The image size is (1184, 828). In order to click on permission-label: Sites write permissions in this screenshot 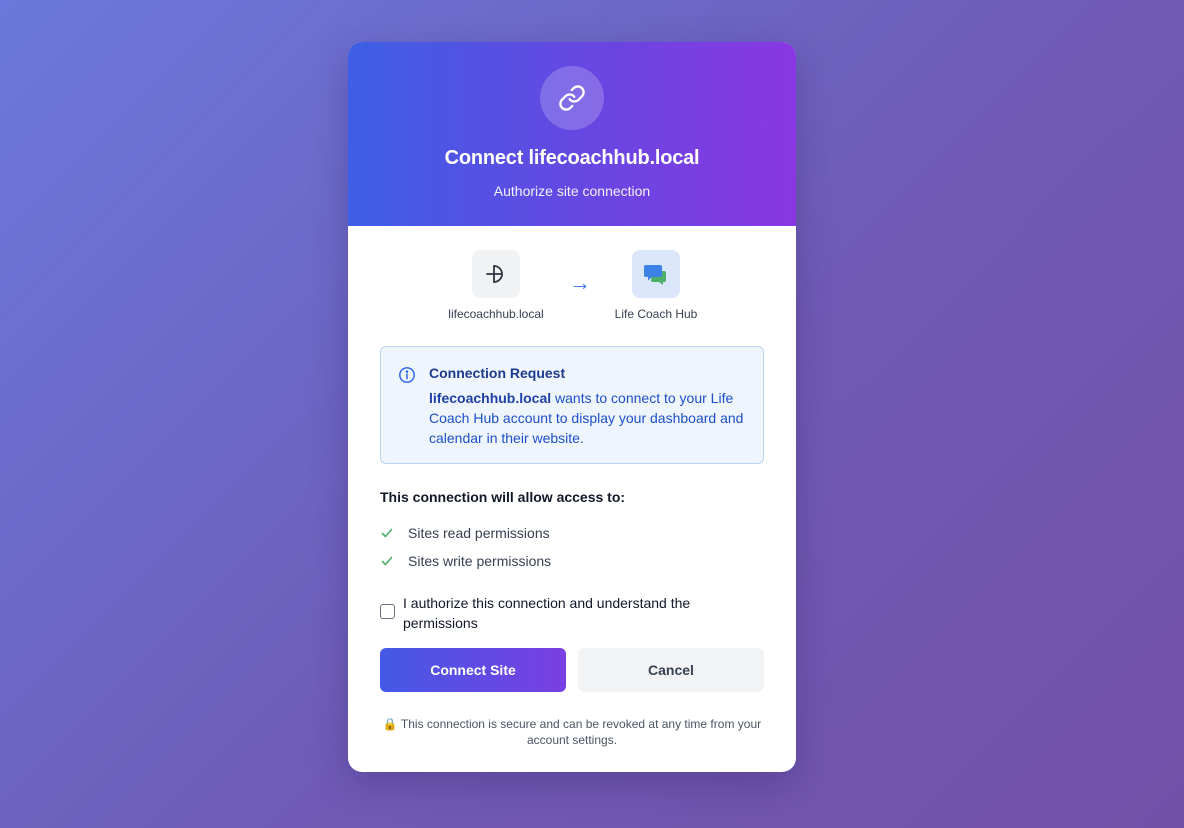, I will do `click(480, 561)`.